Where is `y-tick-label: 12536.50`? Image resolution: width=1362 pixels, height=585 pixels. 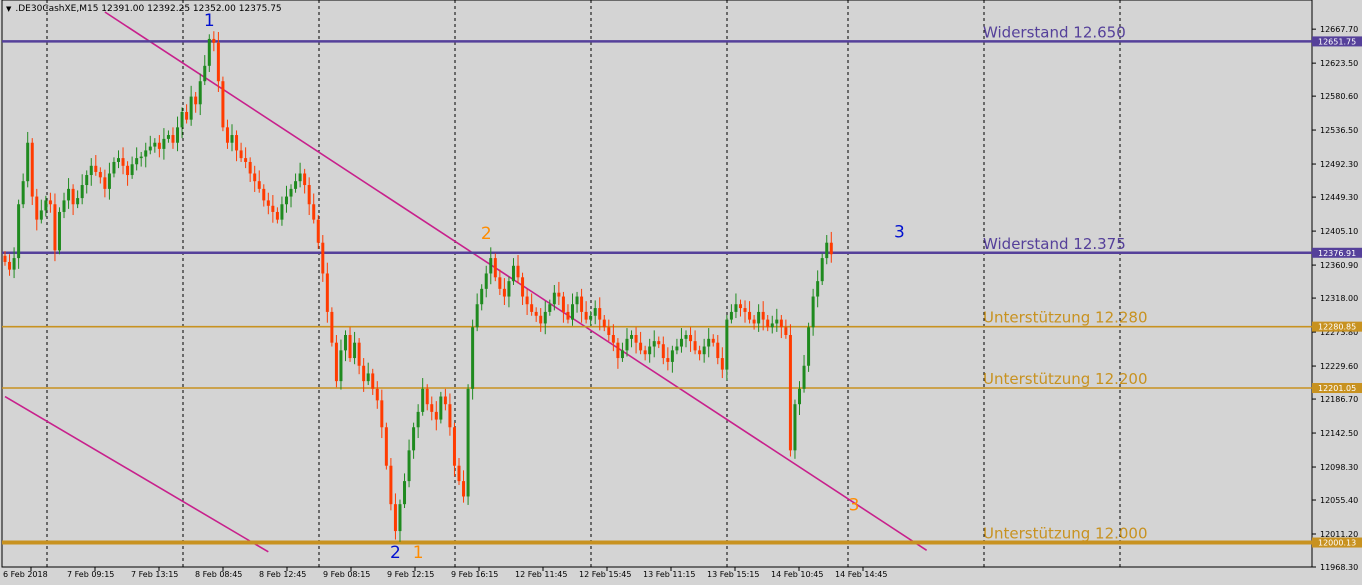
y-tick-label: 12536.50 is located at coordinates (1339, 130).